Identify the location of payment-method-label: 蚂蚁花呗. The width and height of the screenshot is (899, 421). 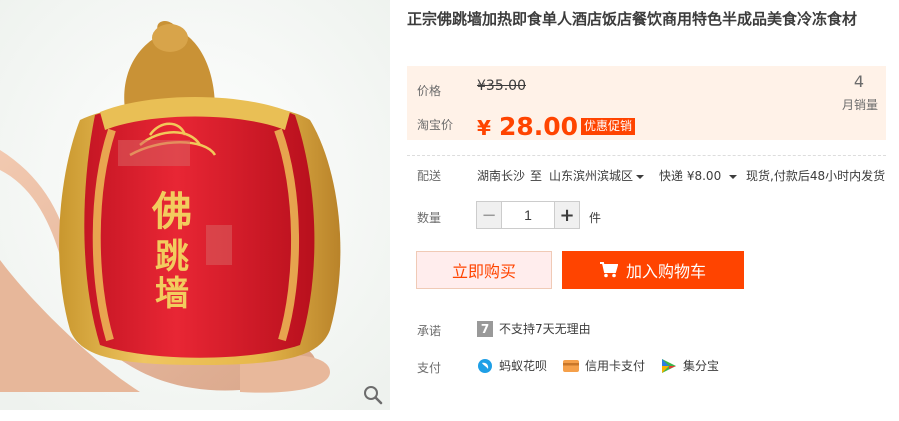
(523, 366).